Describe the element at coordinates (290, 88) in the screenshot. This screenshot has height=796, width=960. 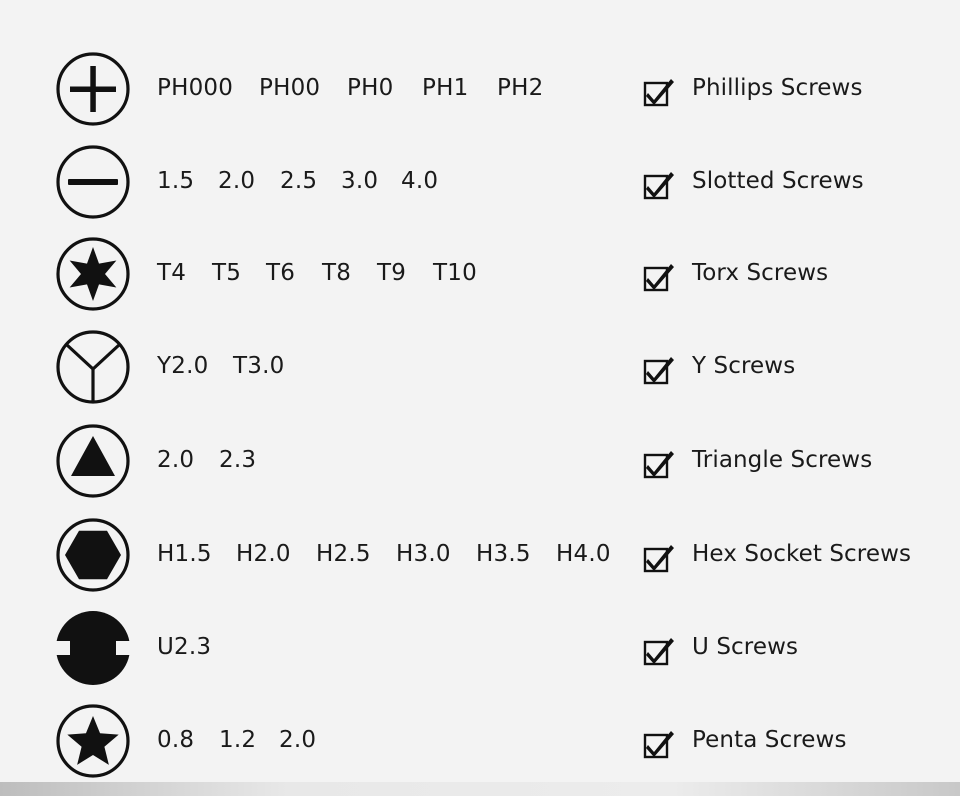
I see `size-label: PH00` at that location.